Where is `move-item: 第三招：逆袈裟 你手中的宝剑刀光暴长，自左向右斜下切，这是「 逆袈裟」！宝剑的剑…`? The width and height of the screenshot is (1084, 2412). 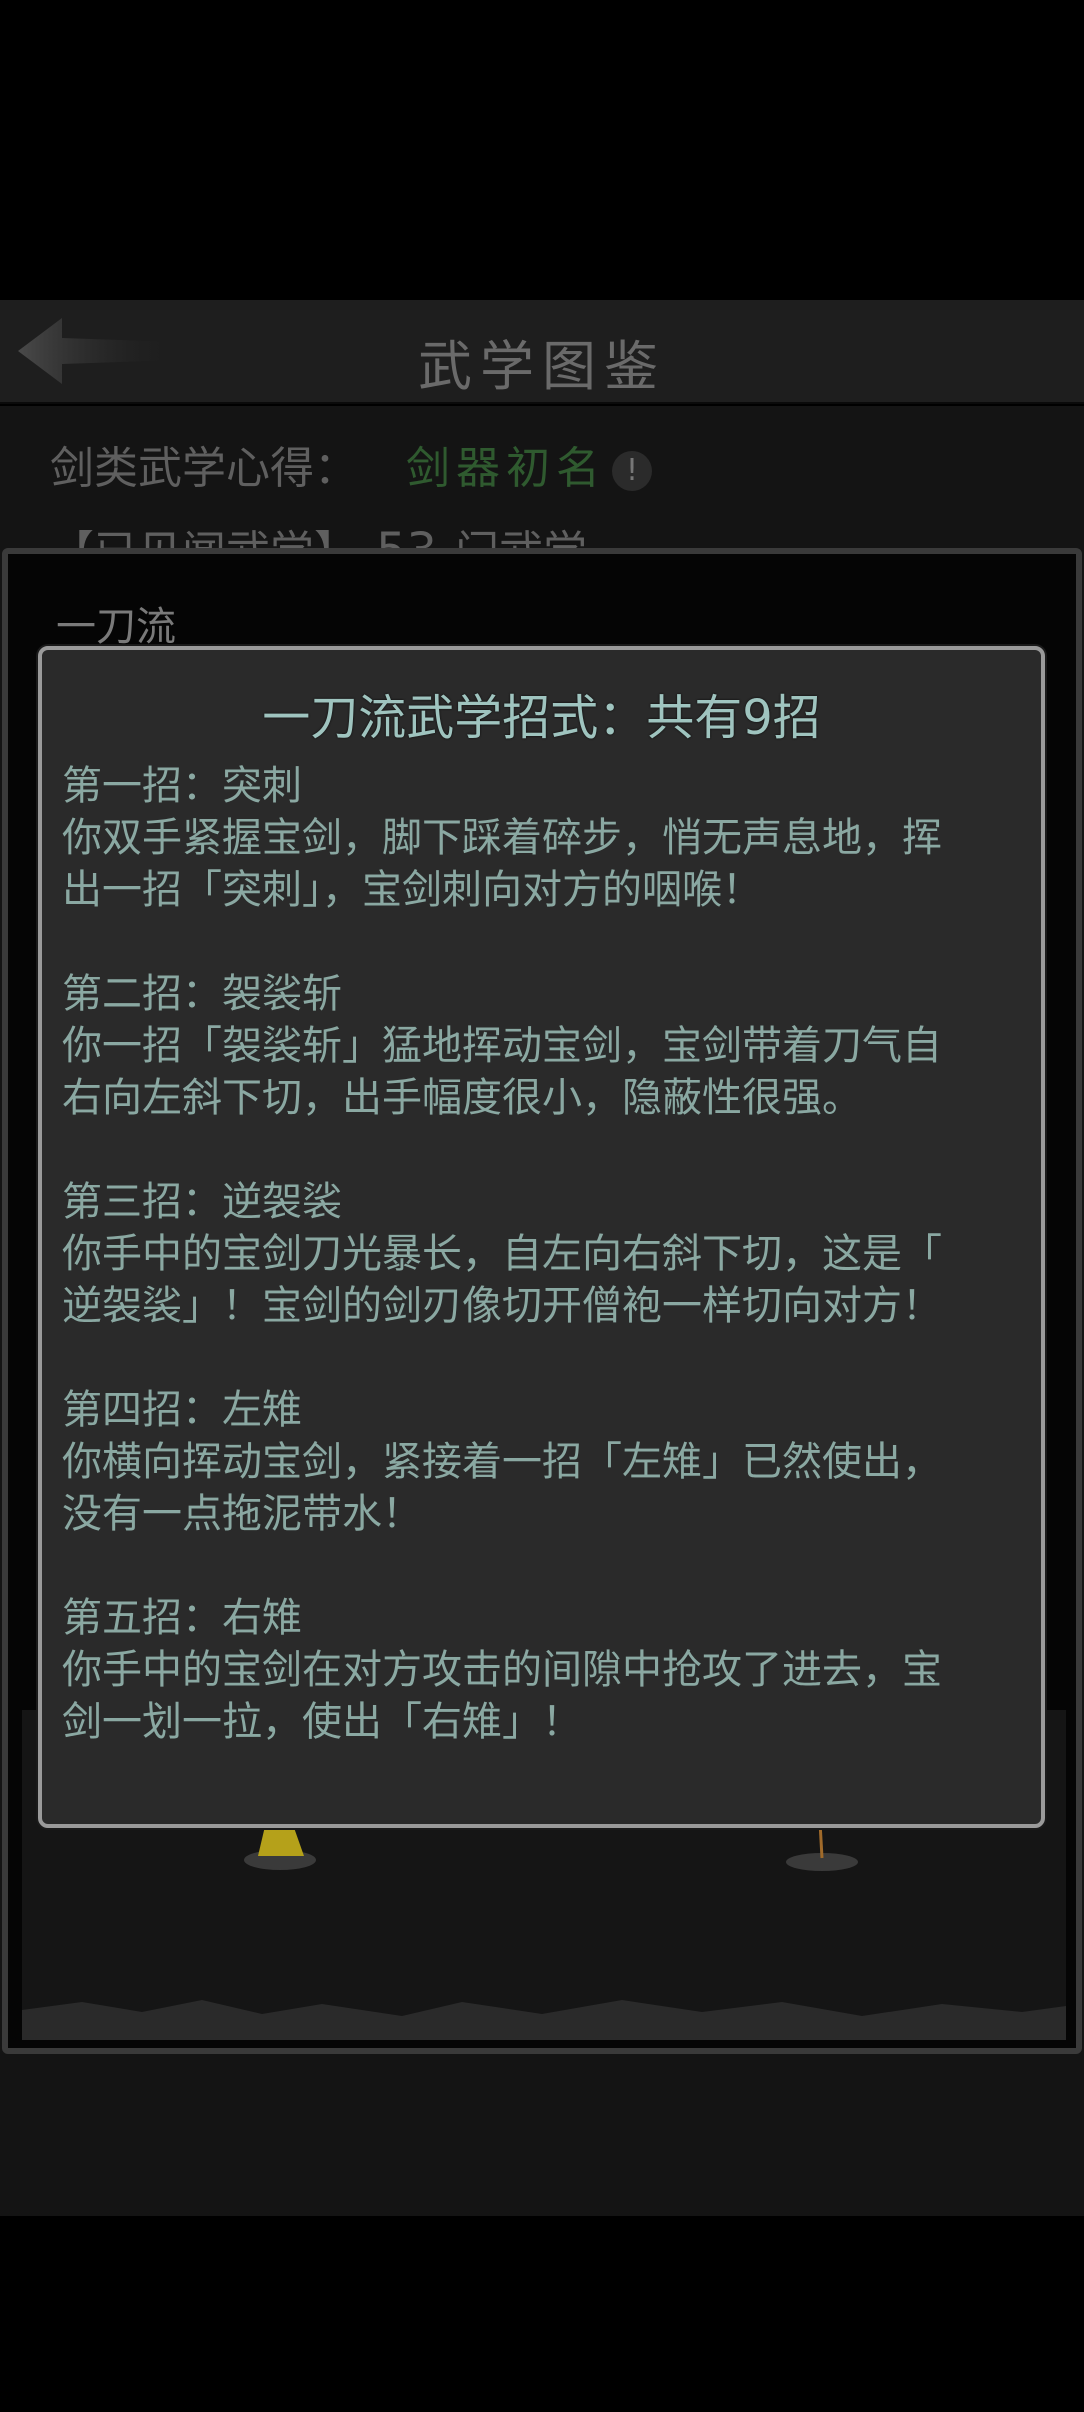 move-item: 第三招：逆袈裟 你手中的宝剑刀光暴长，自左向右斜下切，这是「 逆袈裟」！宝剑的剑… is located at coordinates (542, 1254).